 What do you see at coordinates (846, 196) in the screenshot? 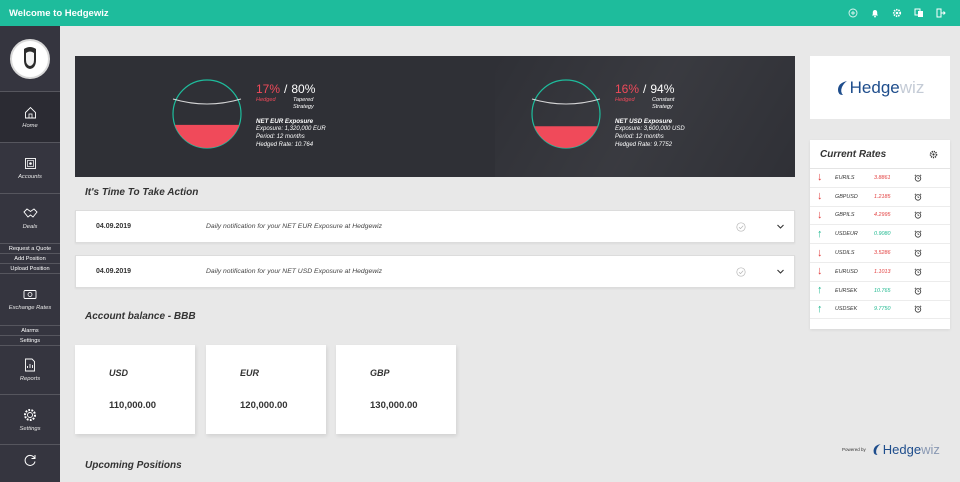
I see `rate-pair: GBPUSD` at bounding box center [846, 196].